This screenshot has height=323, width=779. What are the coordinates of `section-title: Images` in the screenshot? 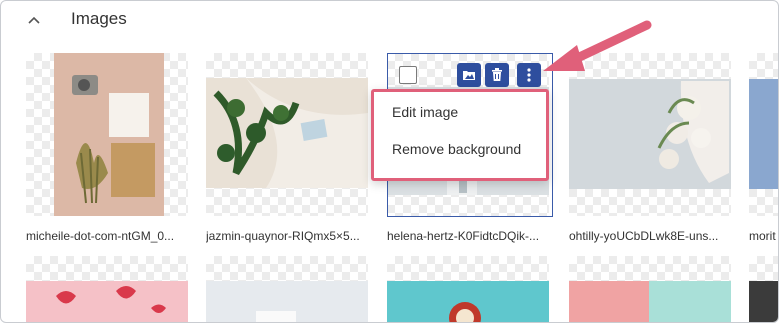 It's located at (99, 18).